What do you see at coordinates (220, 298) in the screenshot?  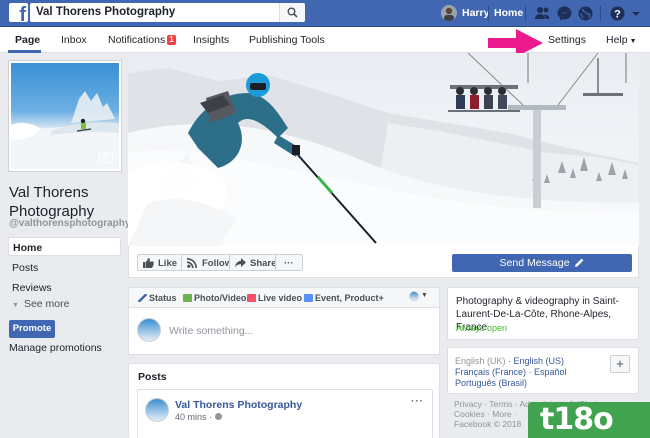 I see `composer-tab-photo-video-label: Photo/Video` at bounding box center [220, 298].